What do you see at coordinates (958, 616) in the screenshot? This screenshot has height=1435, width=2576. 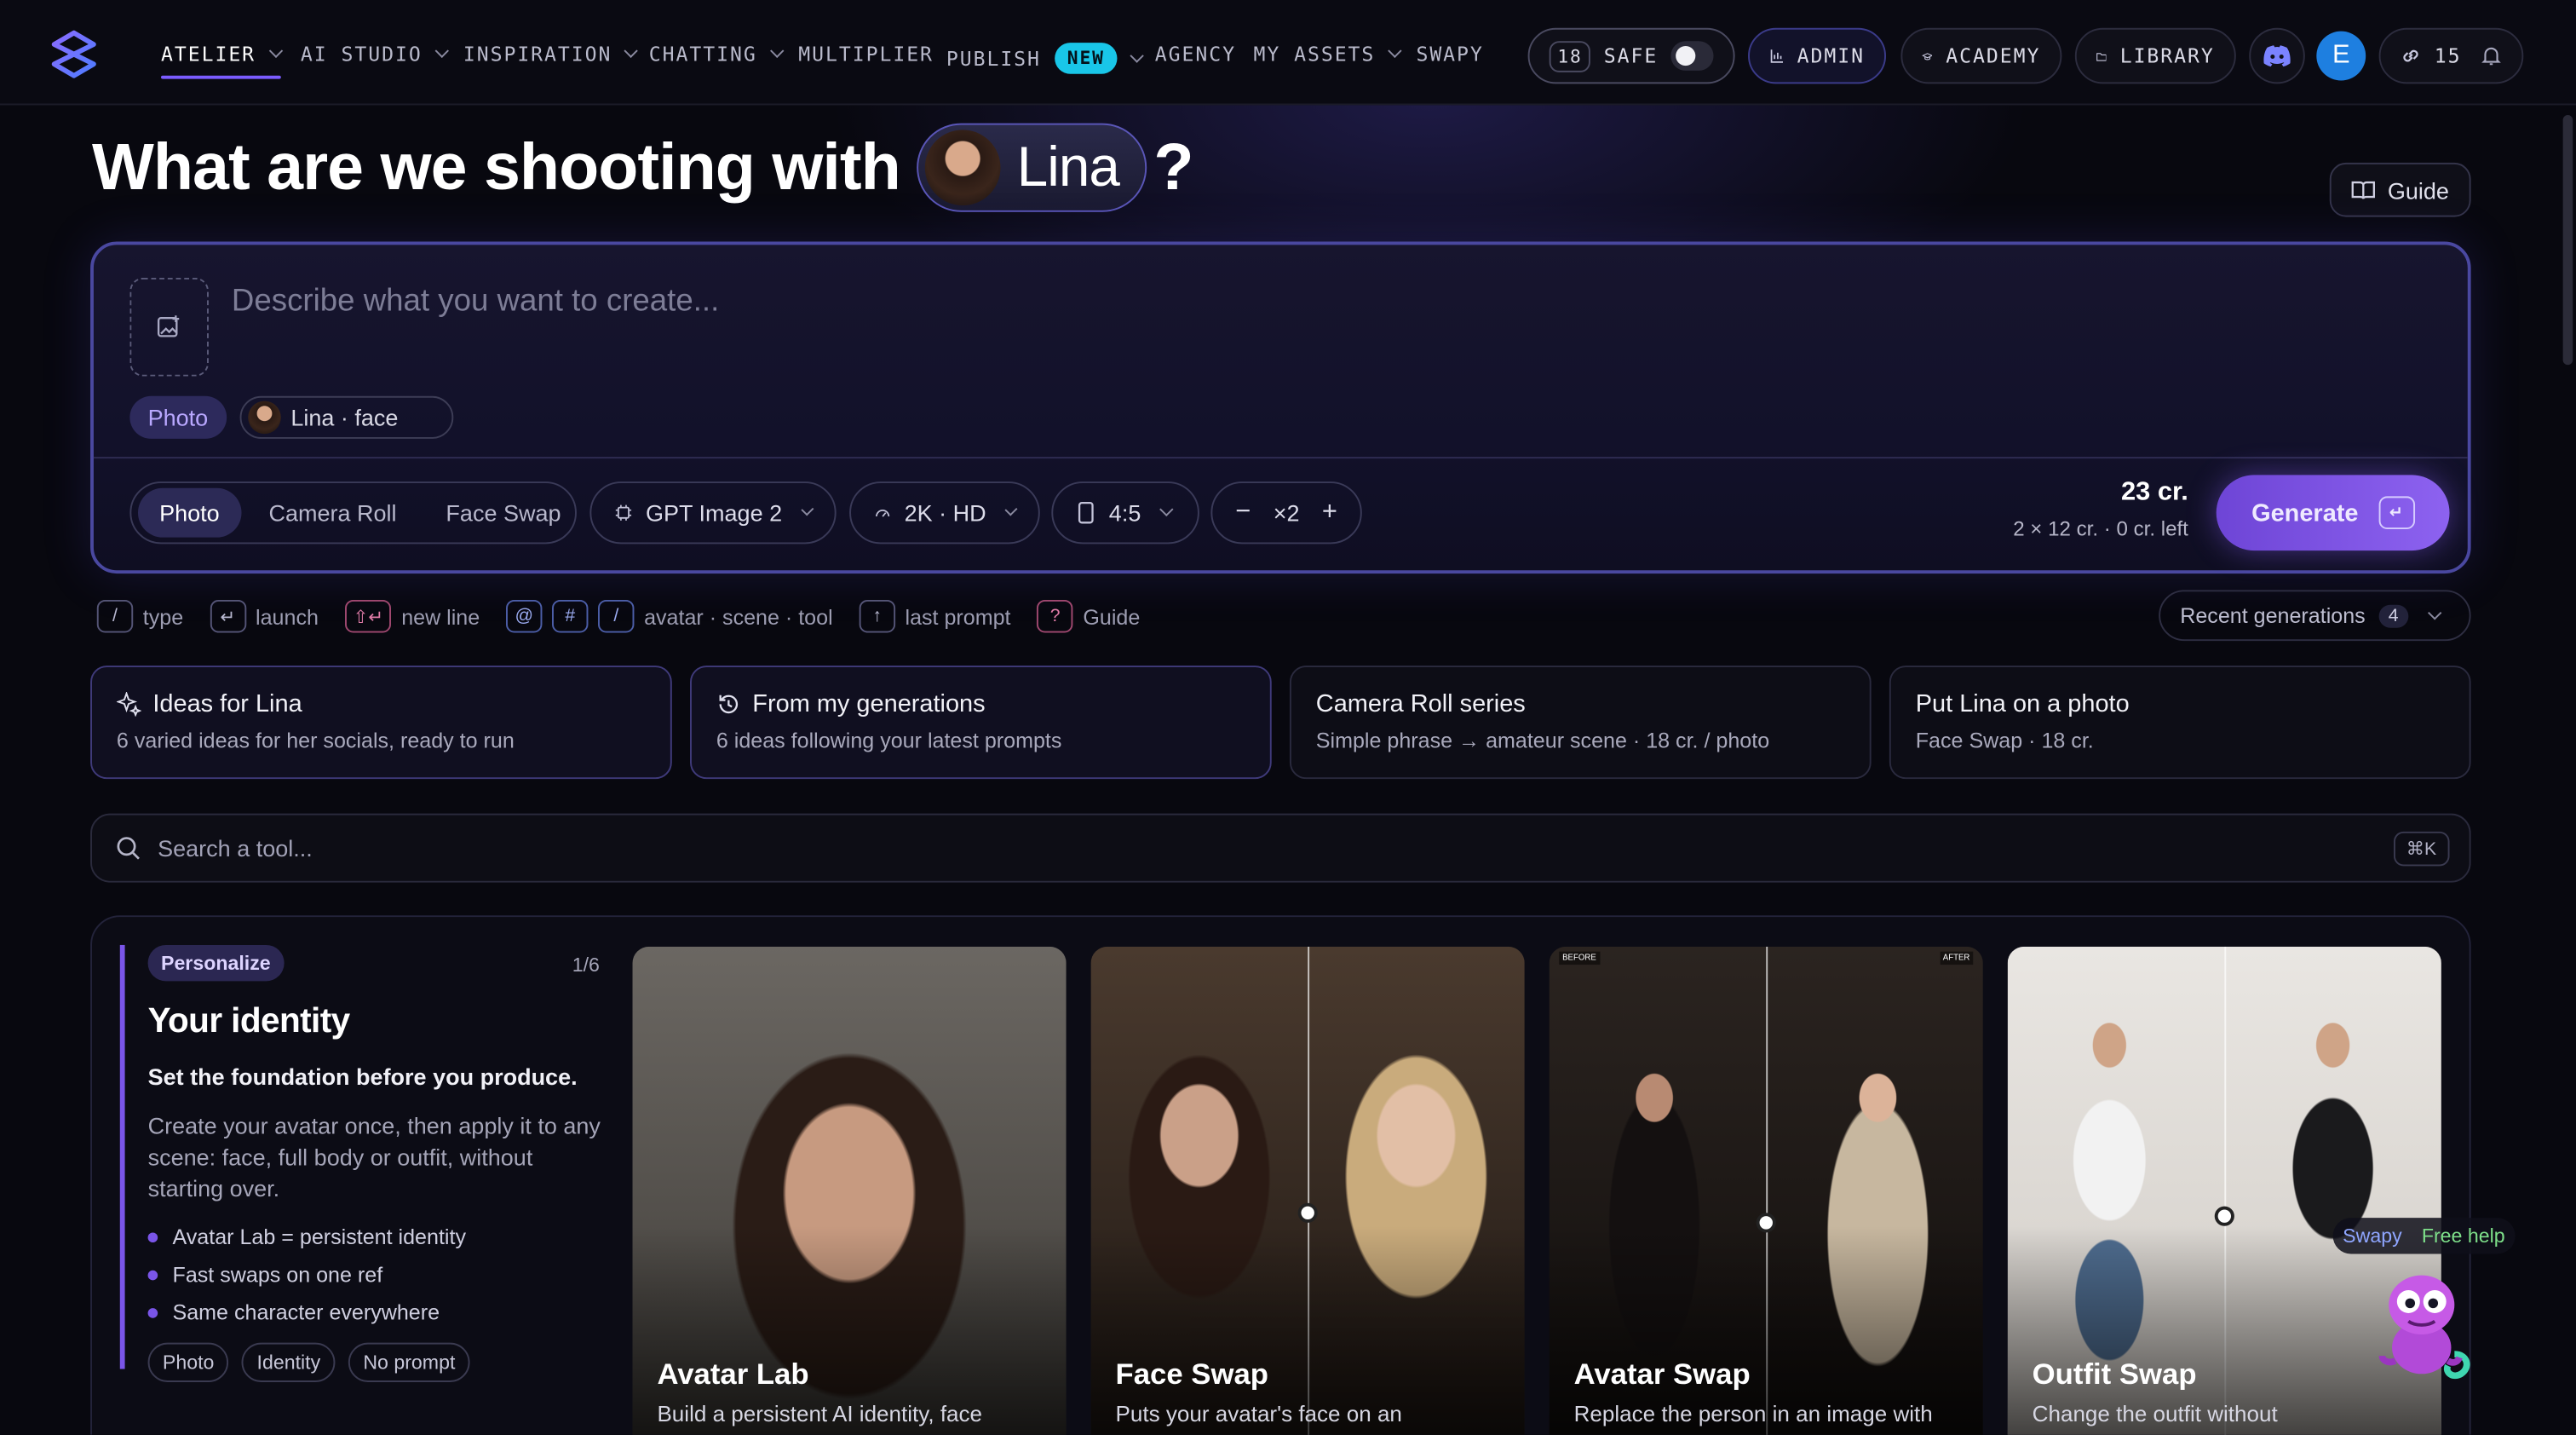 I see `shortcut-label: last prompt` at bounding box center [958, 616].